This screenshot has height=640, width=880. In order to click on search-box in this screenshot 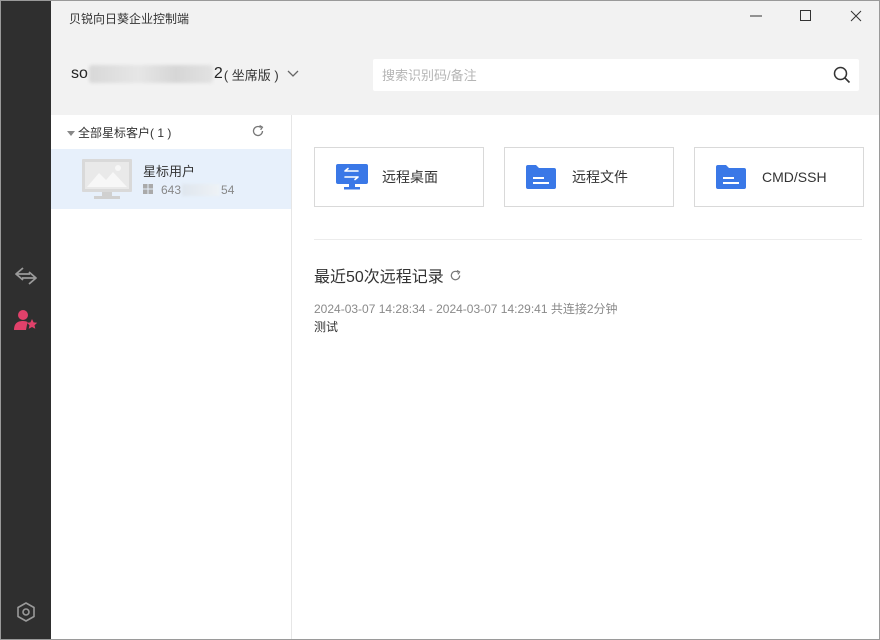, I will do `click(616, 75)`.